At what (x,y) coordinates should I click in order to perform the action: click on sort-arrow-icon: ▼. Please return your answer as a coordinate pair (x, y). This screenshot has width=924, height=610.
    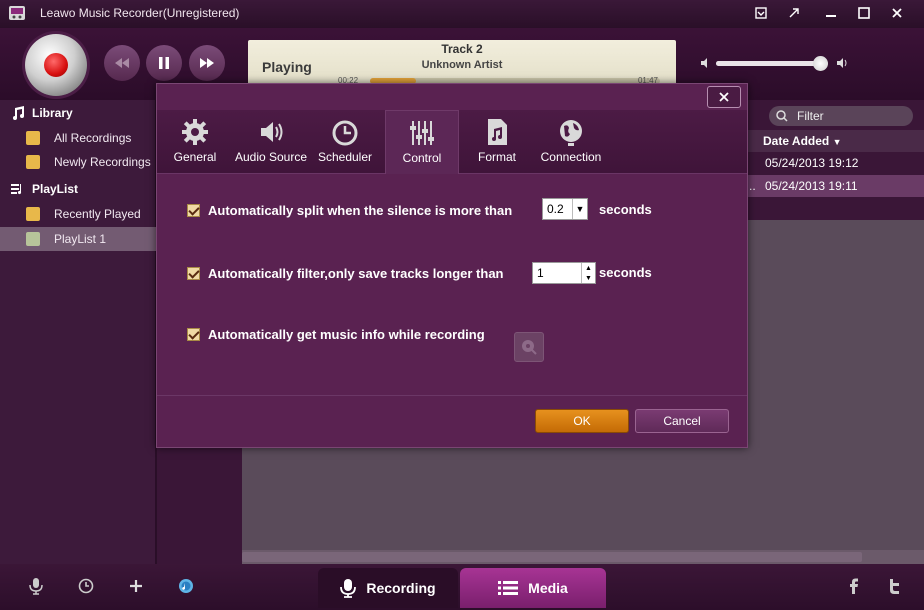
    Looking at the image, I should click on (837, 142).